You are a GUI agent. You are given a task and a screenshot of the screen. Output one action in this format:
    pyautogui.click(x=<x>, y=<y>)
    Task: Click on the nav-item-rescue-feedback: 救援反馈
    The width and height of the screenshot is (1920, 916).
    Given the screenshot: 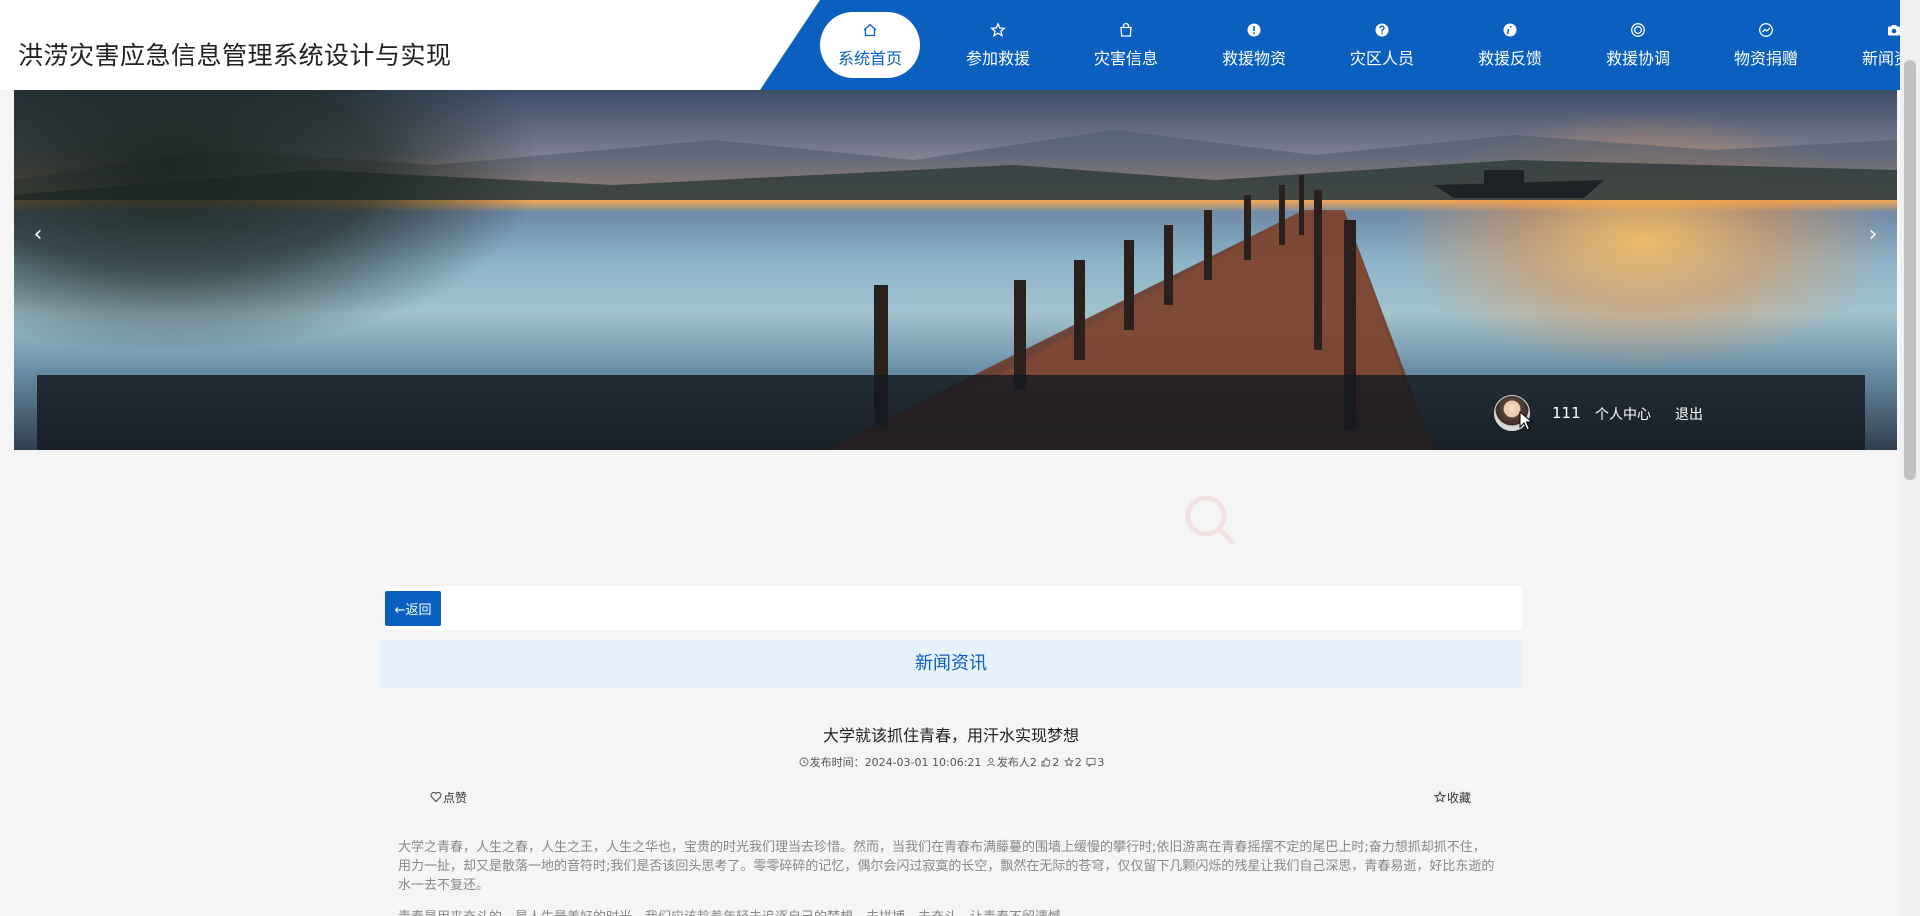 What is the action you would take?
    pyautogui.click(x=1510, y=45)
    